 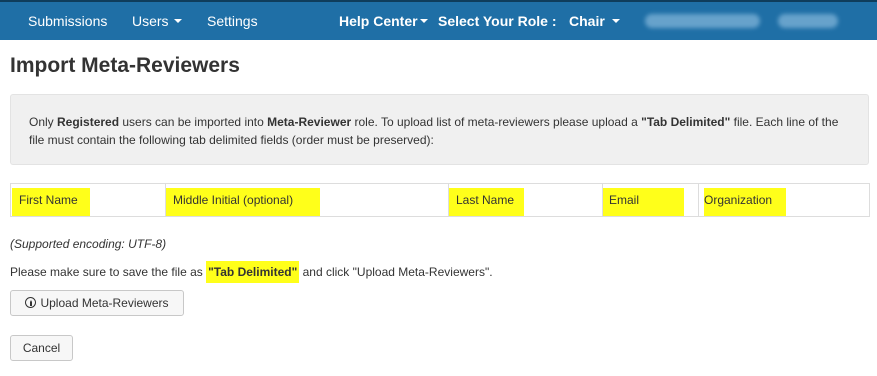 What do you see at coordinates (193, 122) in the screenshot?
I see `info-text-2: users can be imported into` at bounding box center [193, 122].